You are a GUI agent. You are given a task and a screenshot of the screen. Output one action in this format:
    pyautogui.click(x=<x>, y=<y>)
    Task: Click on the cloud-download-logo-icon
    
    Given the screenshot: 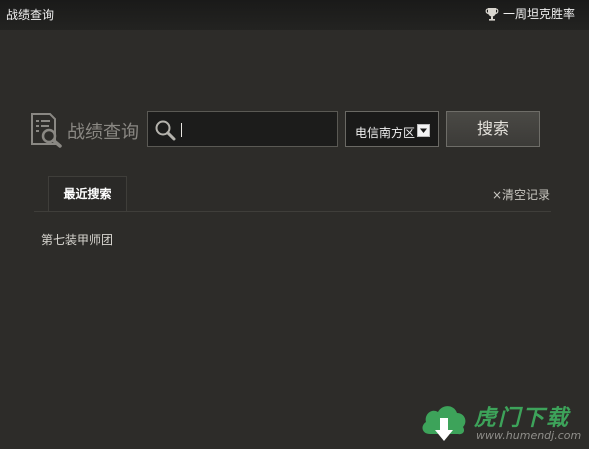 What is the action you would take?
    pyautogui.click(x=444, y=424)
    